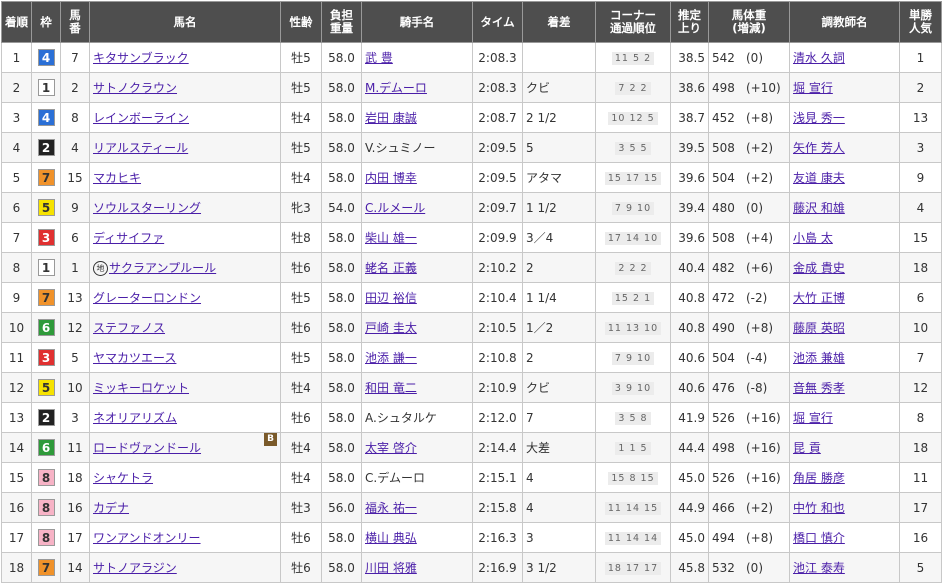 The width and height of the screenshot is (942, 587). I want to click on horse-no-cell: 10, so click(75, 387).